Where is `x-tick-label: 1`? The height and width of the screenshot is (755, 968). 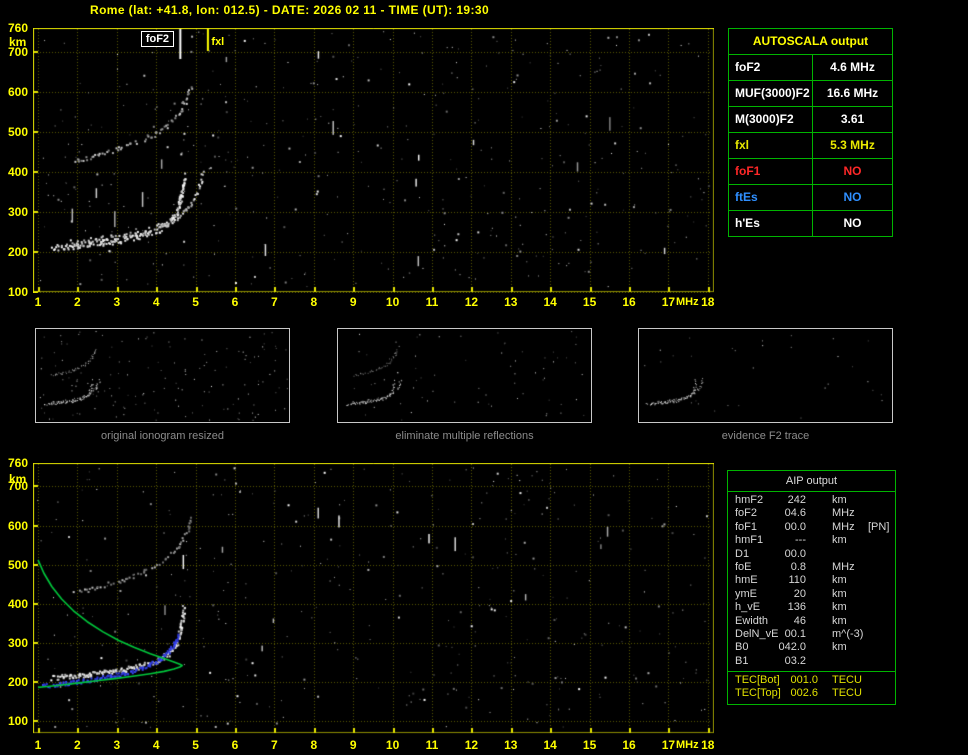
x-tick-label: 1 is located at coordinates (38, 302).